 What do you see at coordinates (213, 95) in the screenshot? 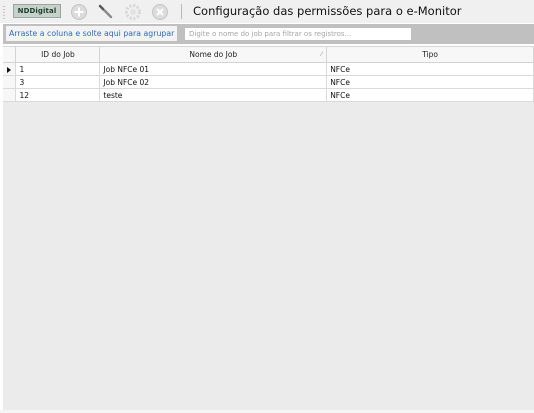
I see `cell-name: teste` at bounding box center [213, 95].